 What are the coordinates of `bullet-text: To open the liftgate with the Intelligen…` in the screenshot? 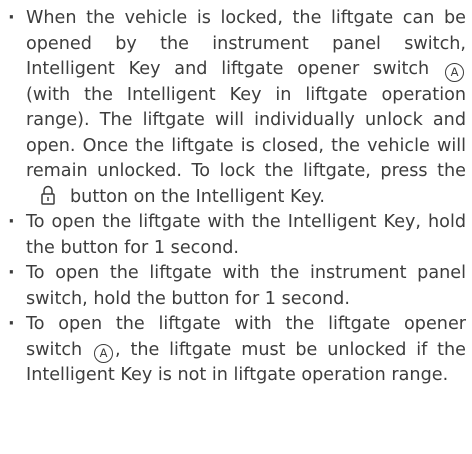 It's located at (246, 235).